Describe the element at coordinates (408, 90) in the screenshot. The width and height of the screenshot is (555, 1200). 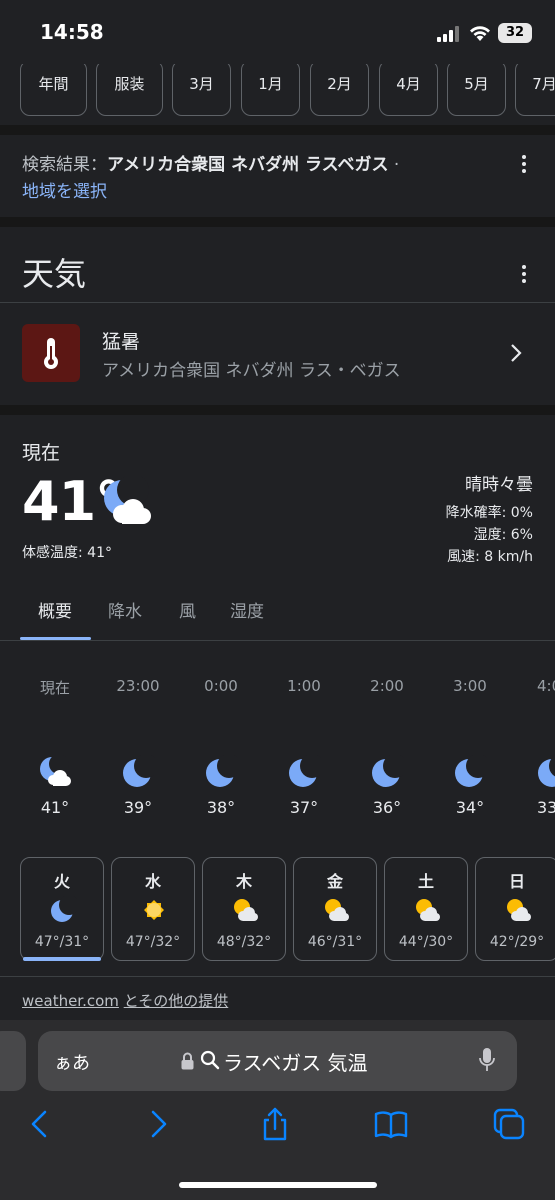
I see `chip-april: 4月` at that location.